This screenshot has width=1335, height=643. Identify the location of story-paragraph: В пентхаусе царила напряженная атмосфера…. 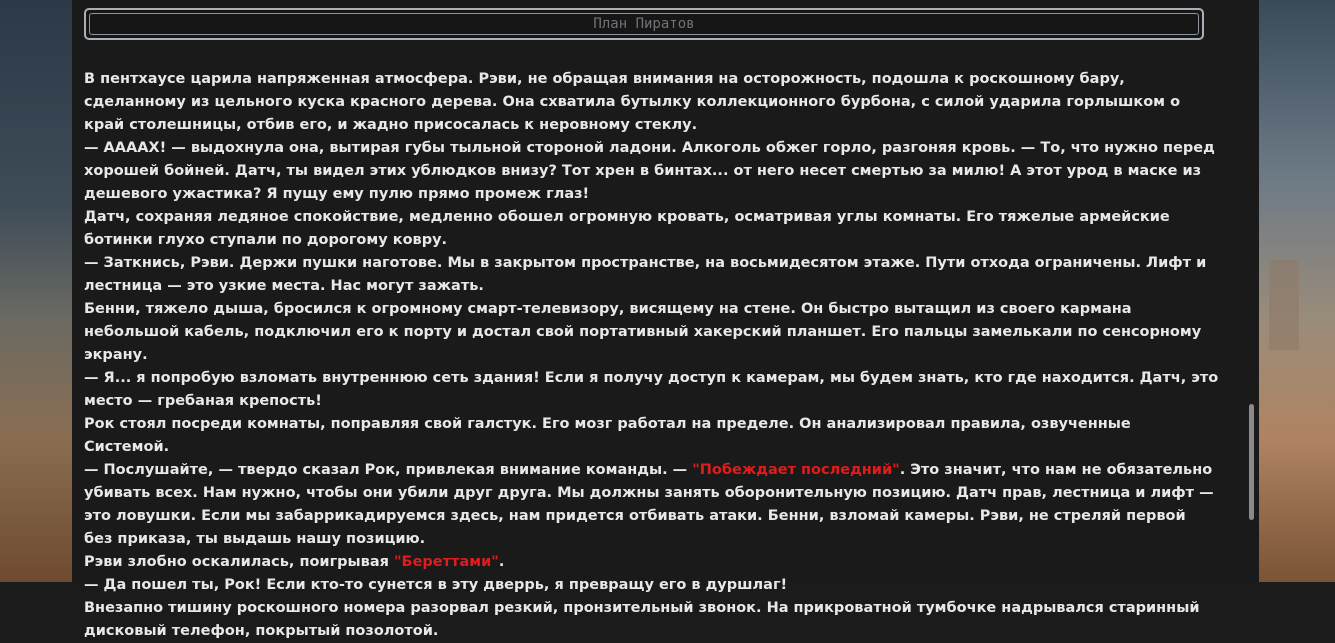
(651, 102).